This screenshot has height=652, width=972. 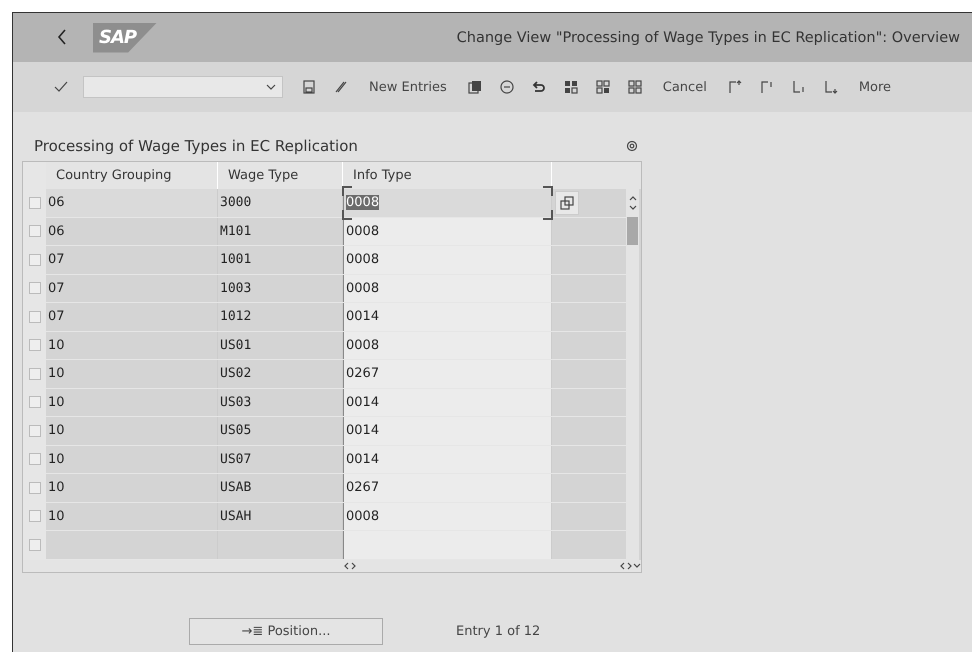 What do you see at coordinates (708, 38) in the screenshot?
I see `window-title: Change View "Processing of Wage Types in EC Replication": Overview` at bounding box center [708, 38].